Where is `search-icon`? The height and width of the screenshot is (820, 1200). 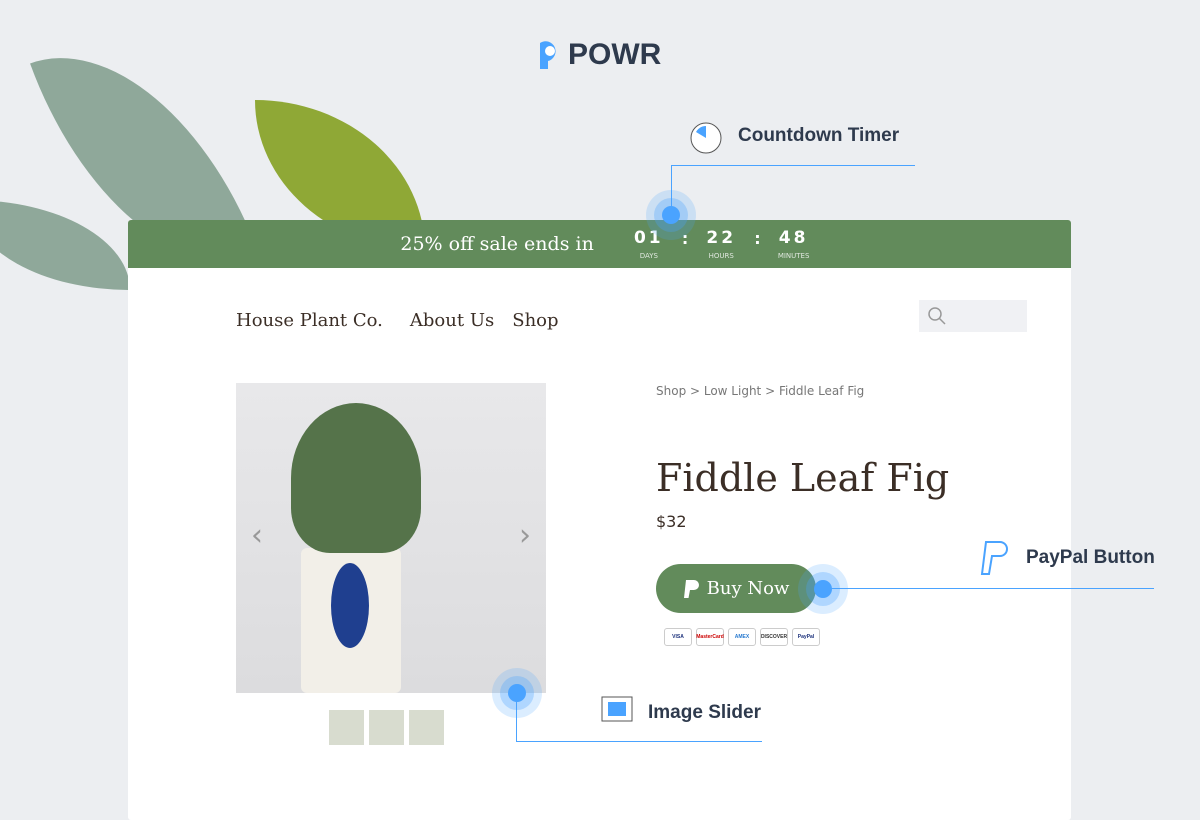
search-icon is located at coordinates (937, 316).